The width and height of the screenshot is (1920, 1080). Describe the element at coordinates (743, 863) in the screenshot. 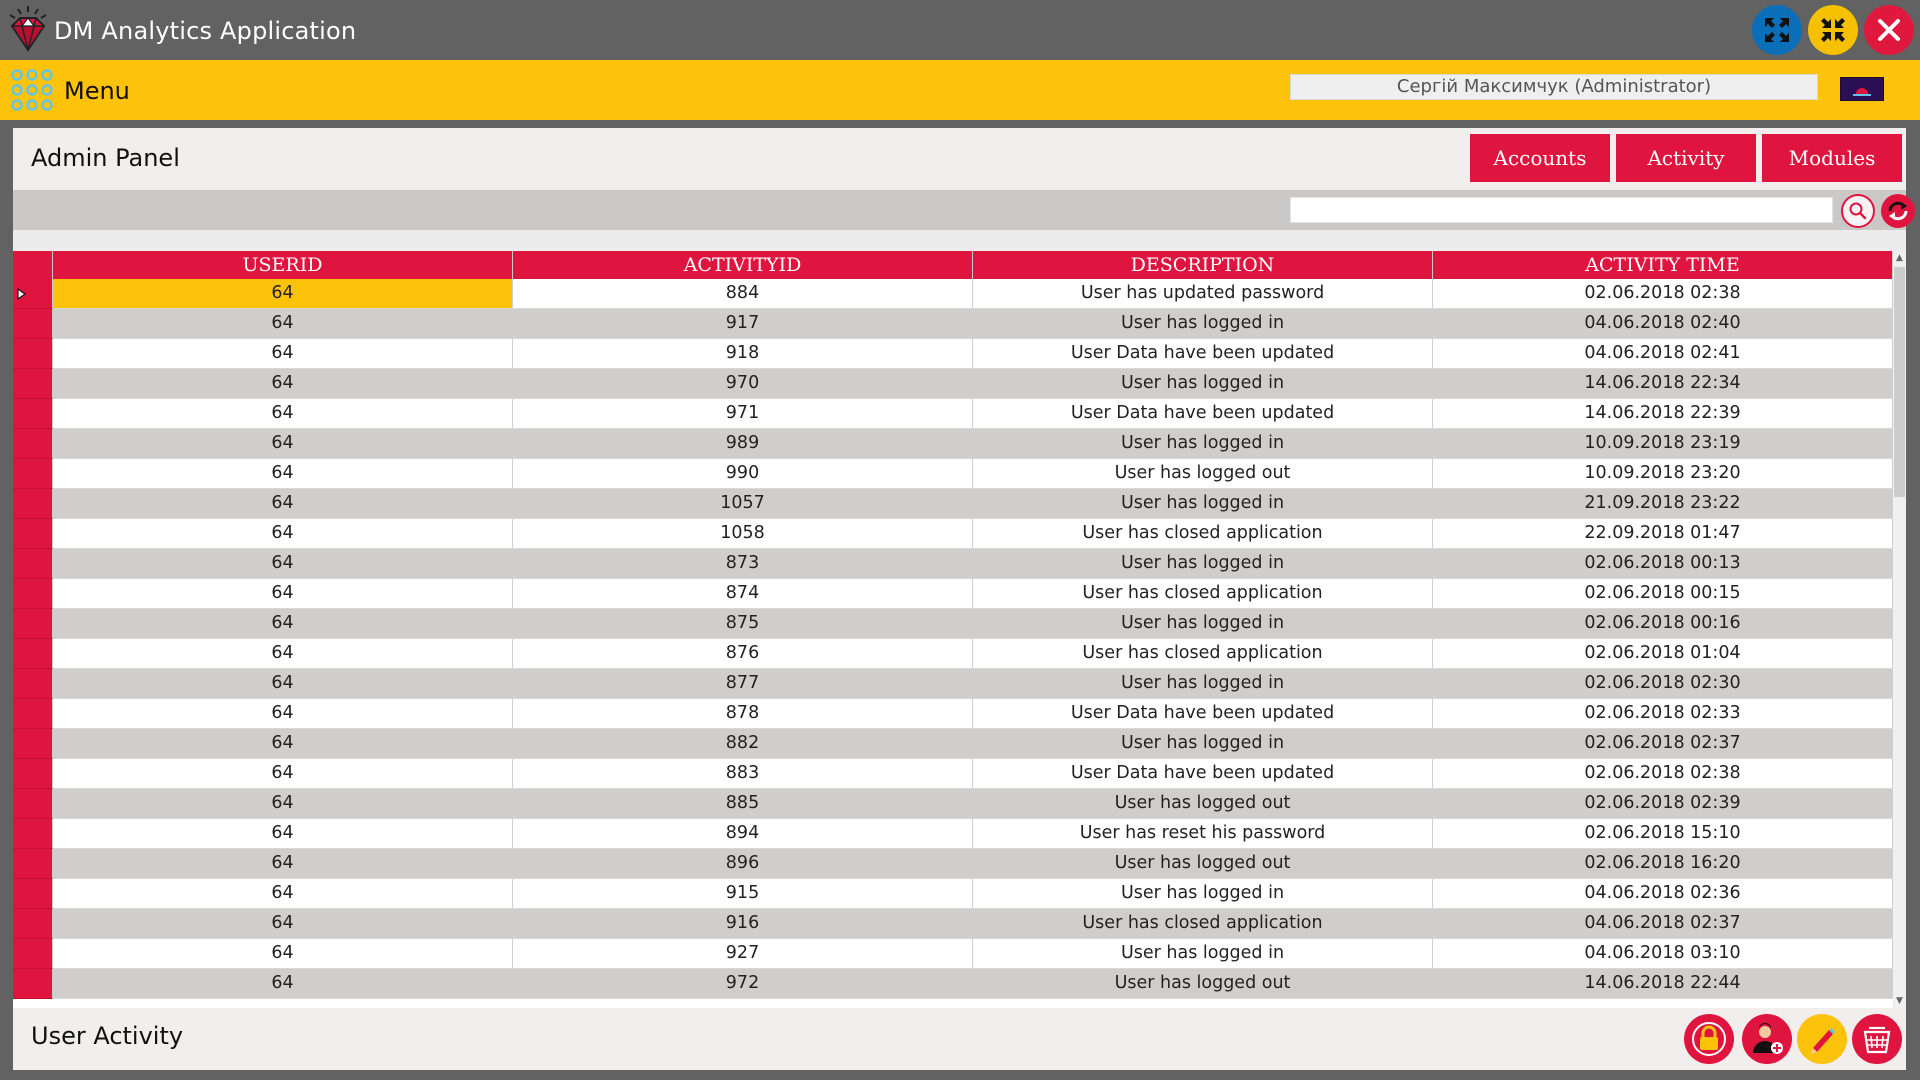

I see `cell-activityid: 896` at that location.